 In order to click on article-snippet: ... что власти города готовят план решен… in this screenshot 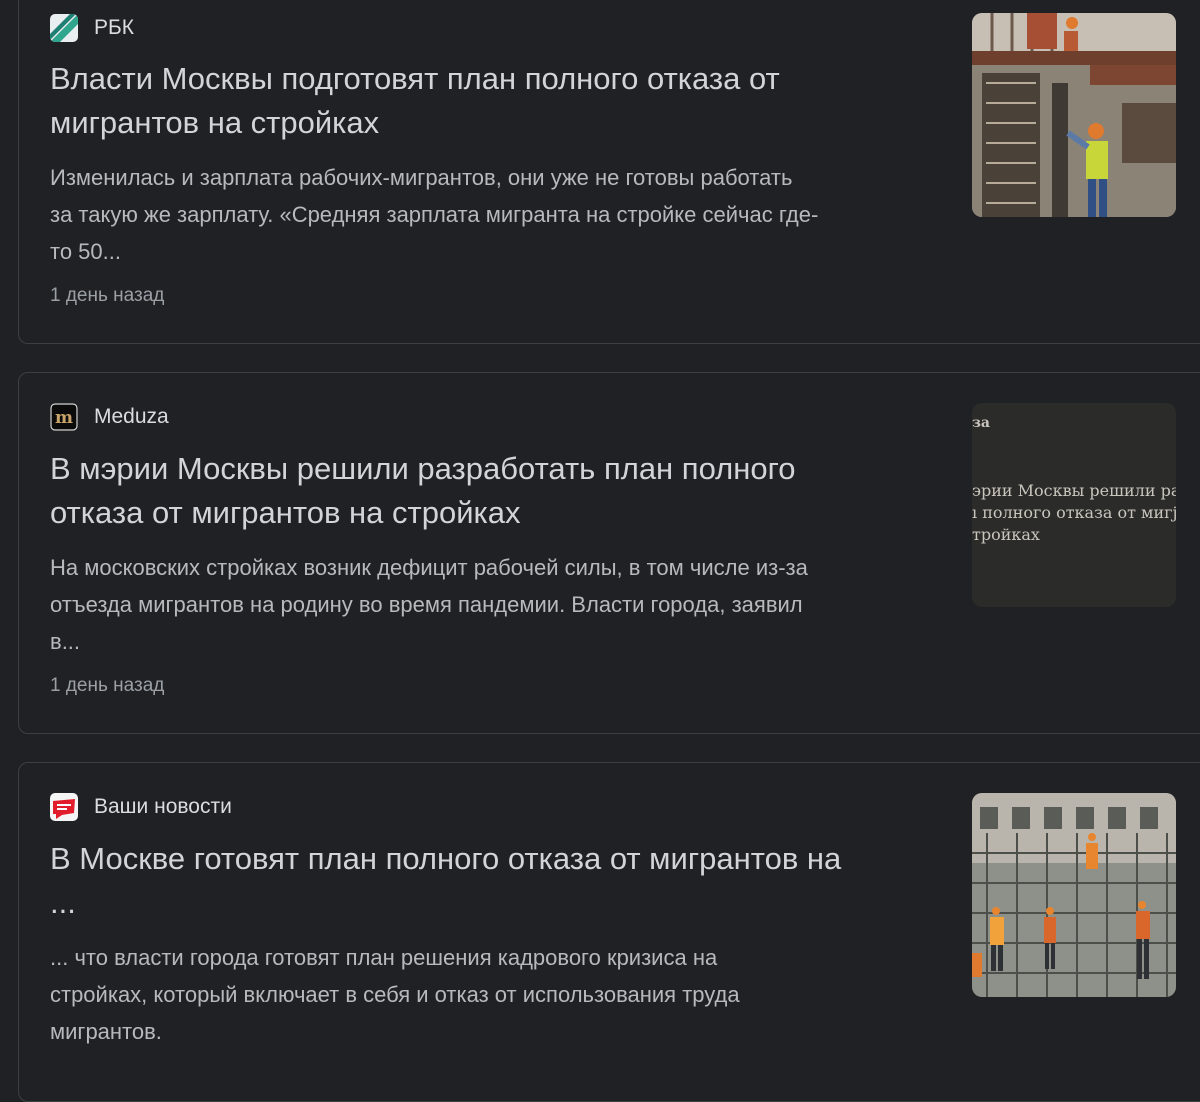, I will do `click(395, 994)`.